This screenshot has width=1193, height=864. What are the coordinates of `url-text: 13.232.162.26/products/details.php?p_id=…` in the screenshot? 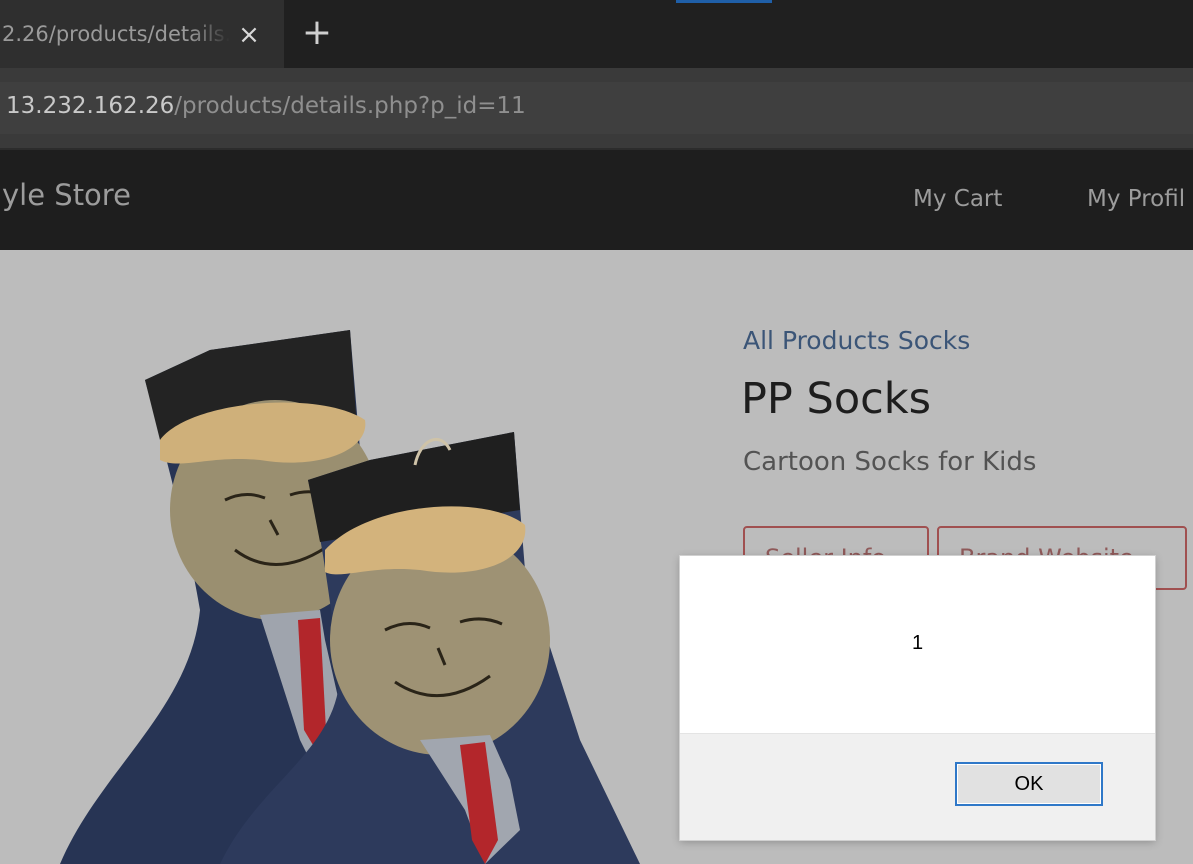 It's located at (266, 106).